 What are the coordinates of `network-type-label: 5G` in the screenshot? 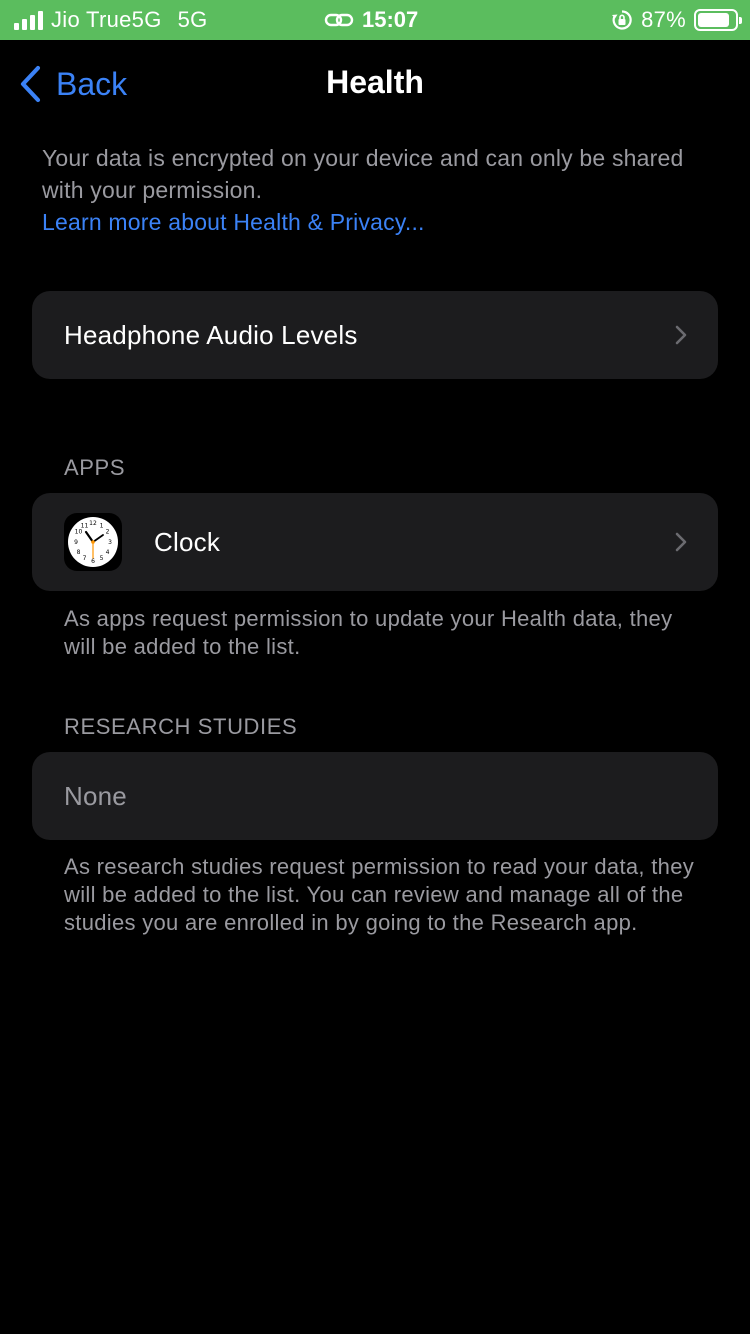 It's located at (192, 19).